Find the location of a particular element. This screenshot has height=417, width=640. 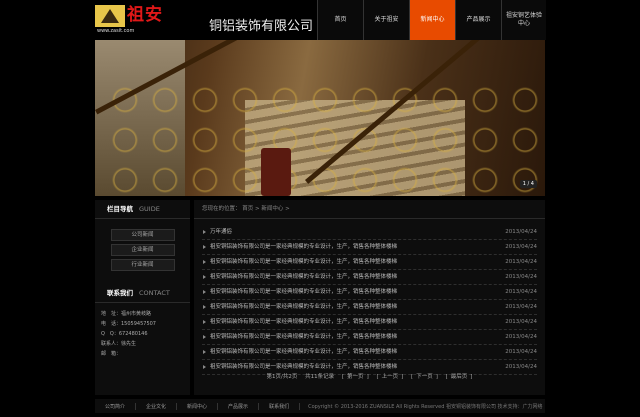

contact-address: 地 址：福州市黄岐路 is located at coordinates (126, 314).